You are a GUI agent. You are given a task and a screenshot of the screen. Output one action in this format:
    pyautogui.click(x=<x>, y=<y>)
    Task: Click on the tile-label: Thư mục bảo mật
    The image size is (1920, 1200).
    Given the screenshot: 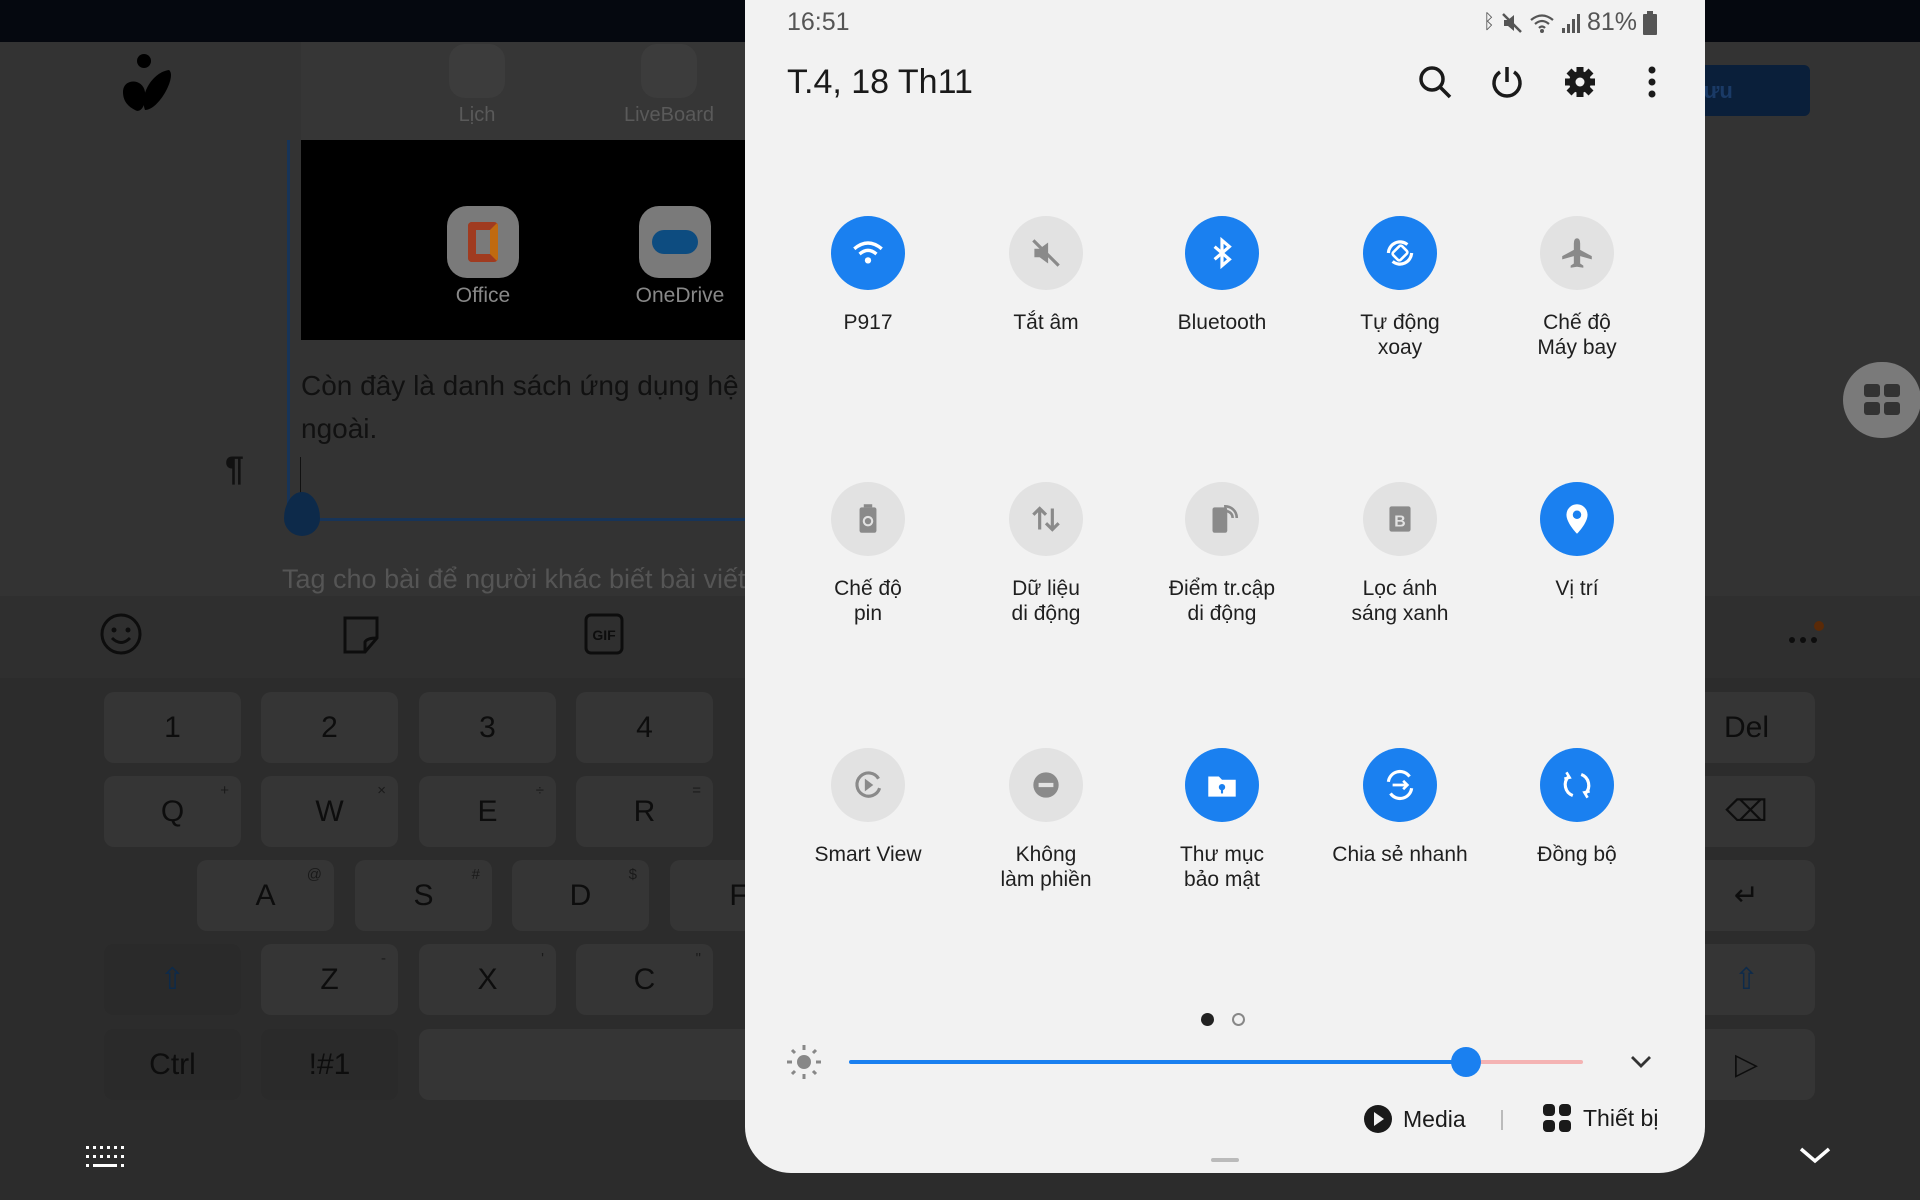 What is the action you would take?
    pyautogui.click(x=1222, y=867)
    